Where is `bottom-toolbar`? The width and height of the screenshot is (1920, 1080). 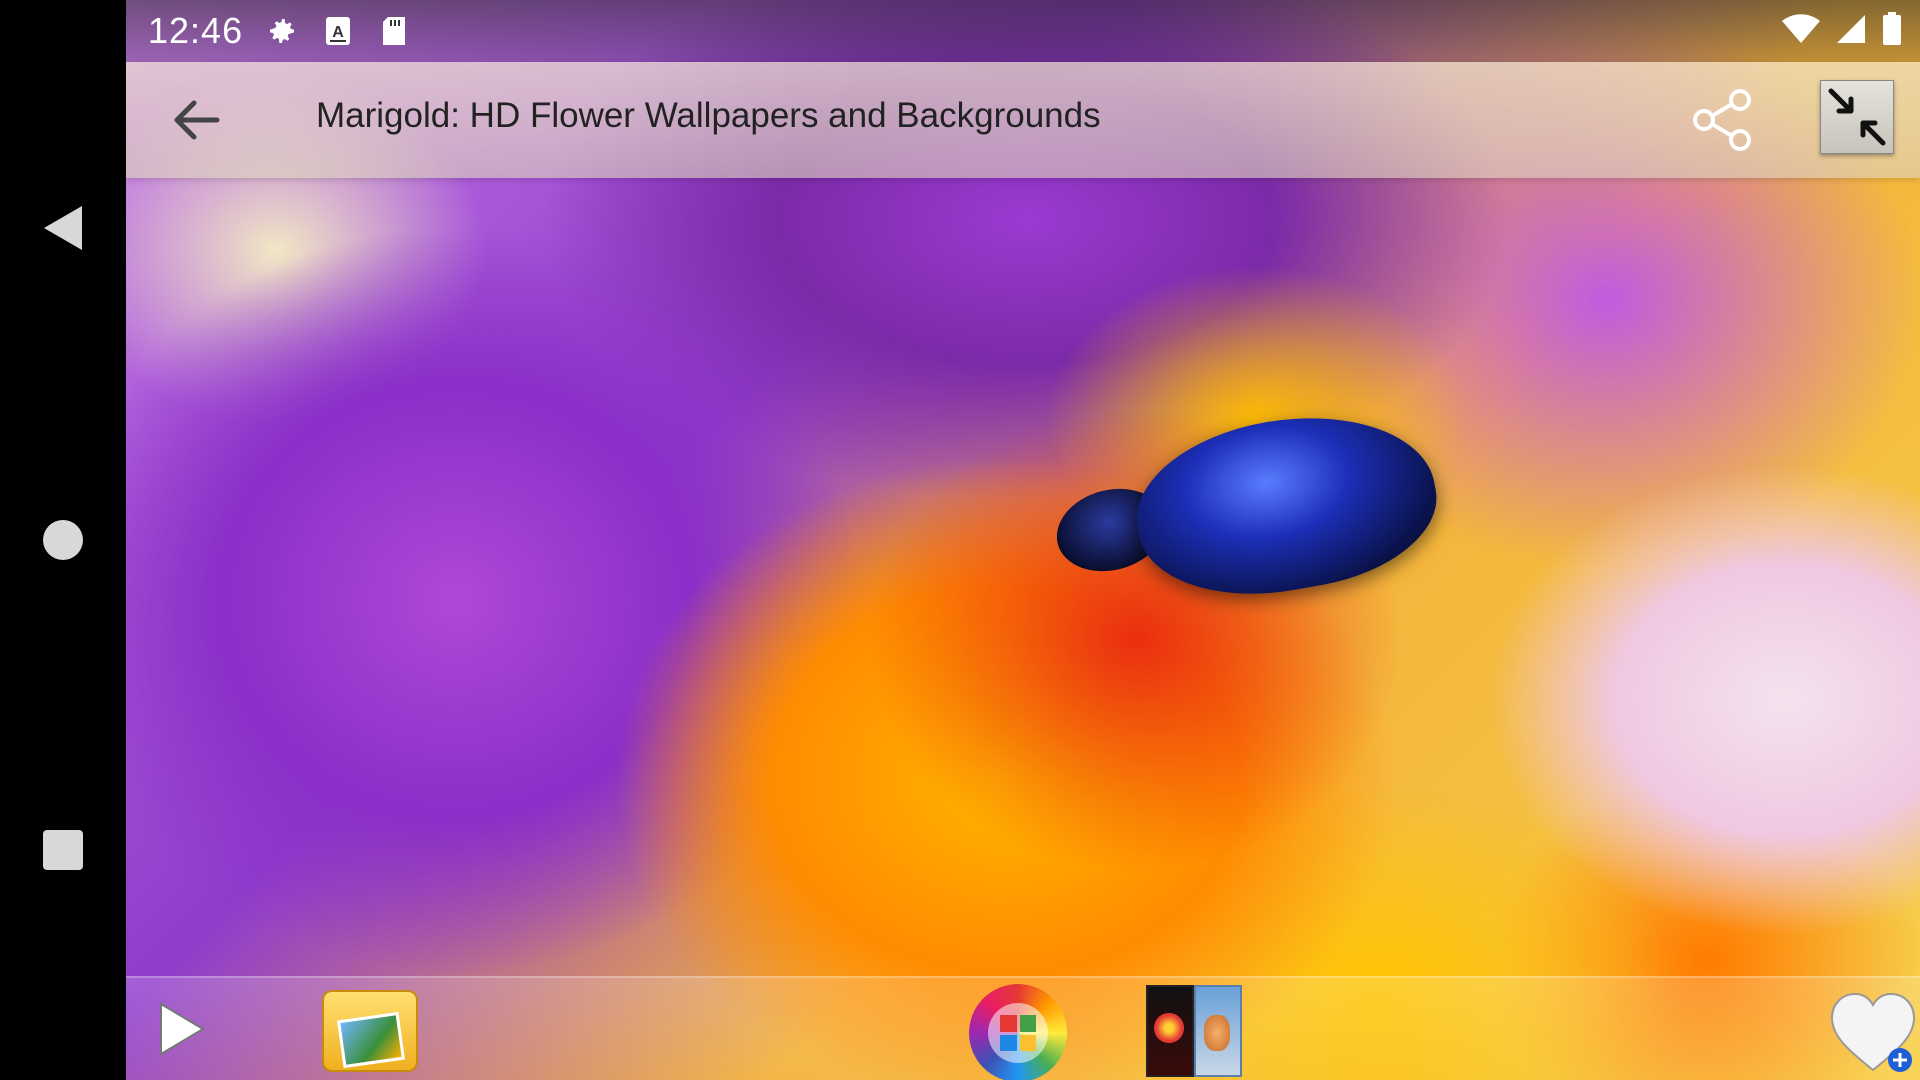 bottom-toolbar is located at coordinates (1023, 1028).